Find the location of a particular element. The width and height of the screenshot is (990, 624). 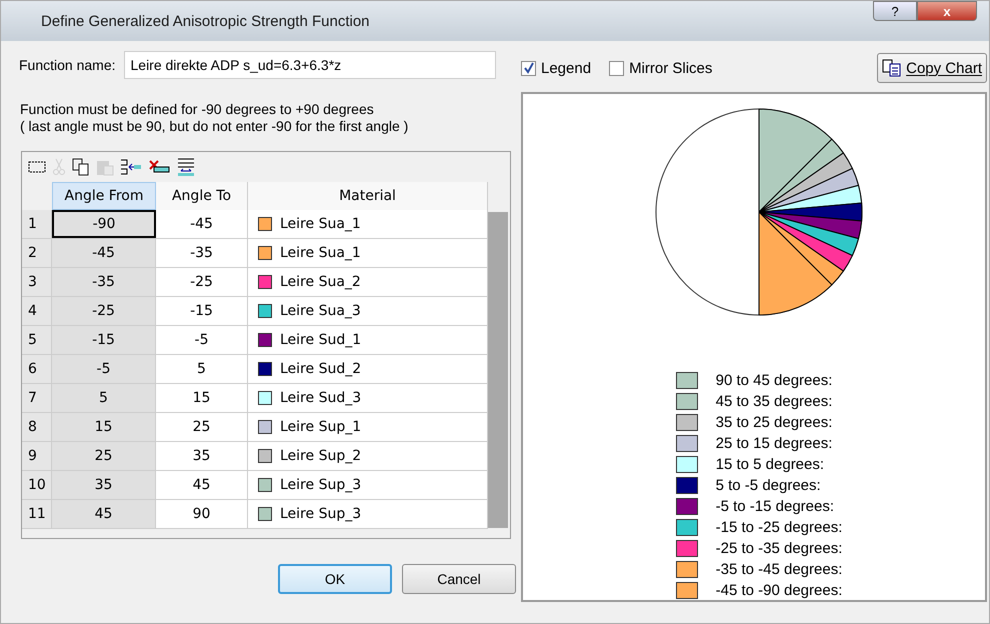

checkbox-label: Mirror Slices is located at coordinates (670, 68).